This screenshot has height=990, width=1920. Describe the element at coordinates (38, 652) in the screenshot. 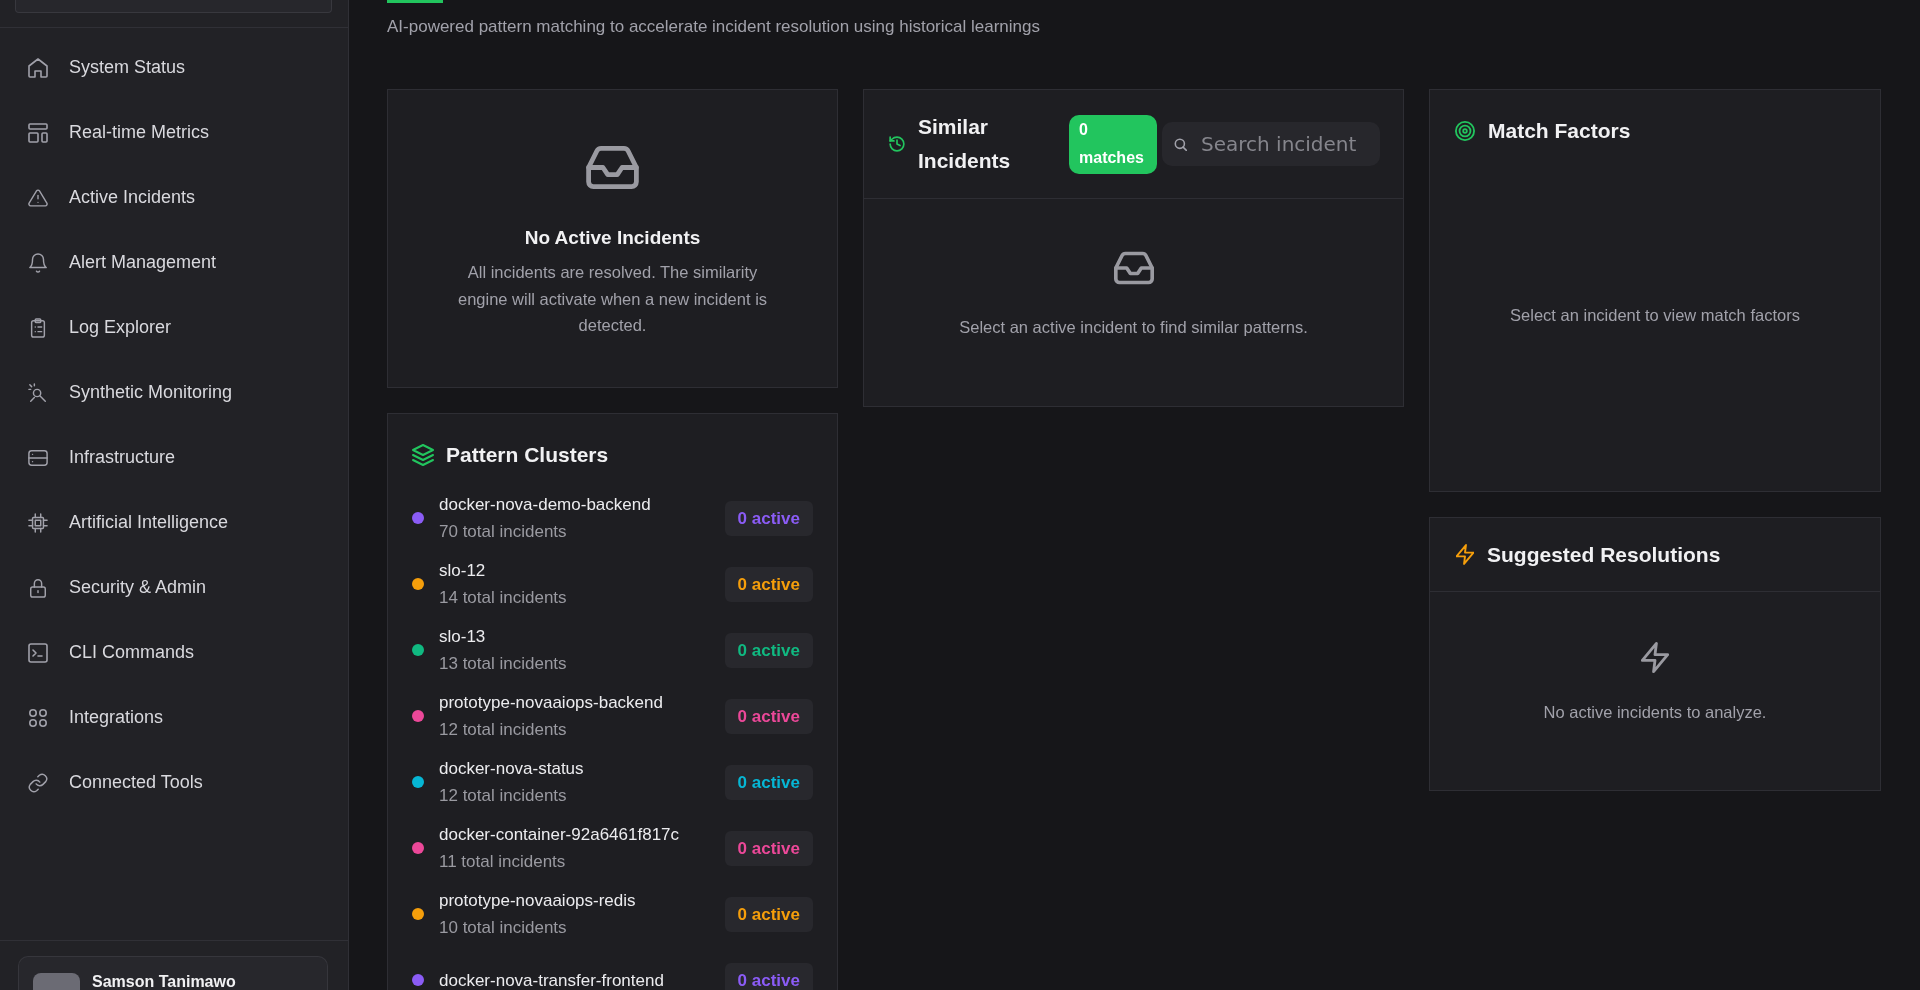

I see `terminal-icon` at that location.